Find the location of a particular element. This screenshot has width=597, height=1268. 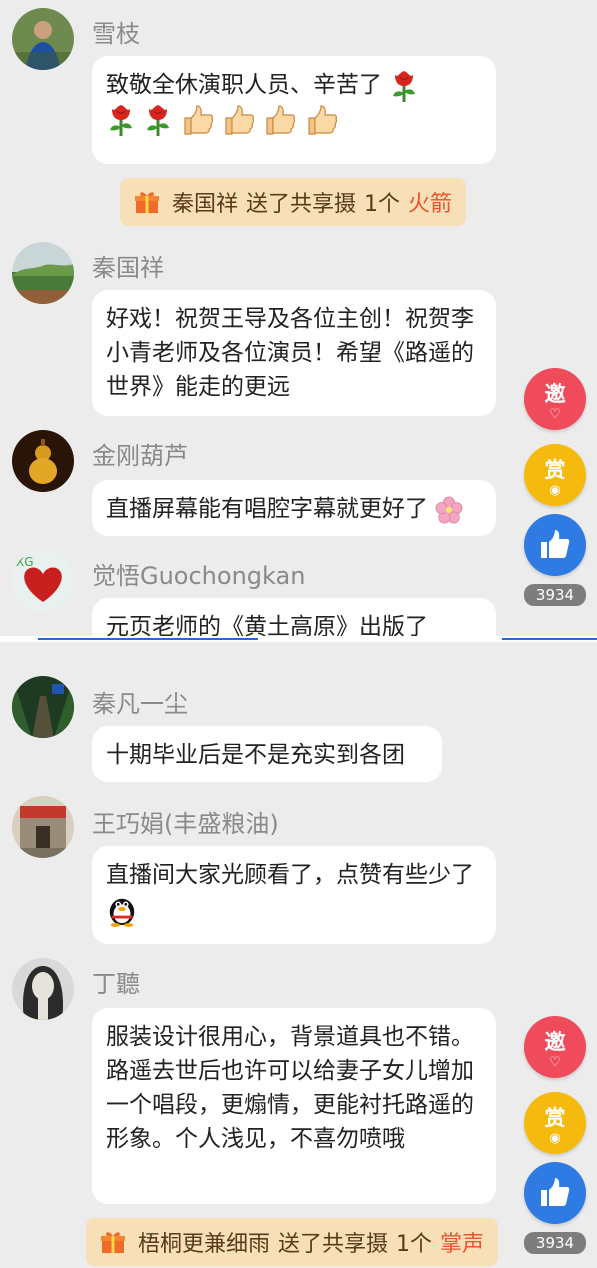

username: 雪枝 is located at coordinates (116, 34).